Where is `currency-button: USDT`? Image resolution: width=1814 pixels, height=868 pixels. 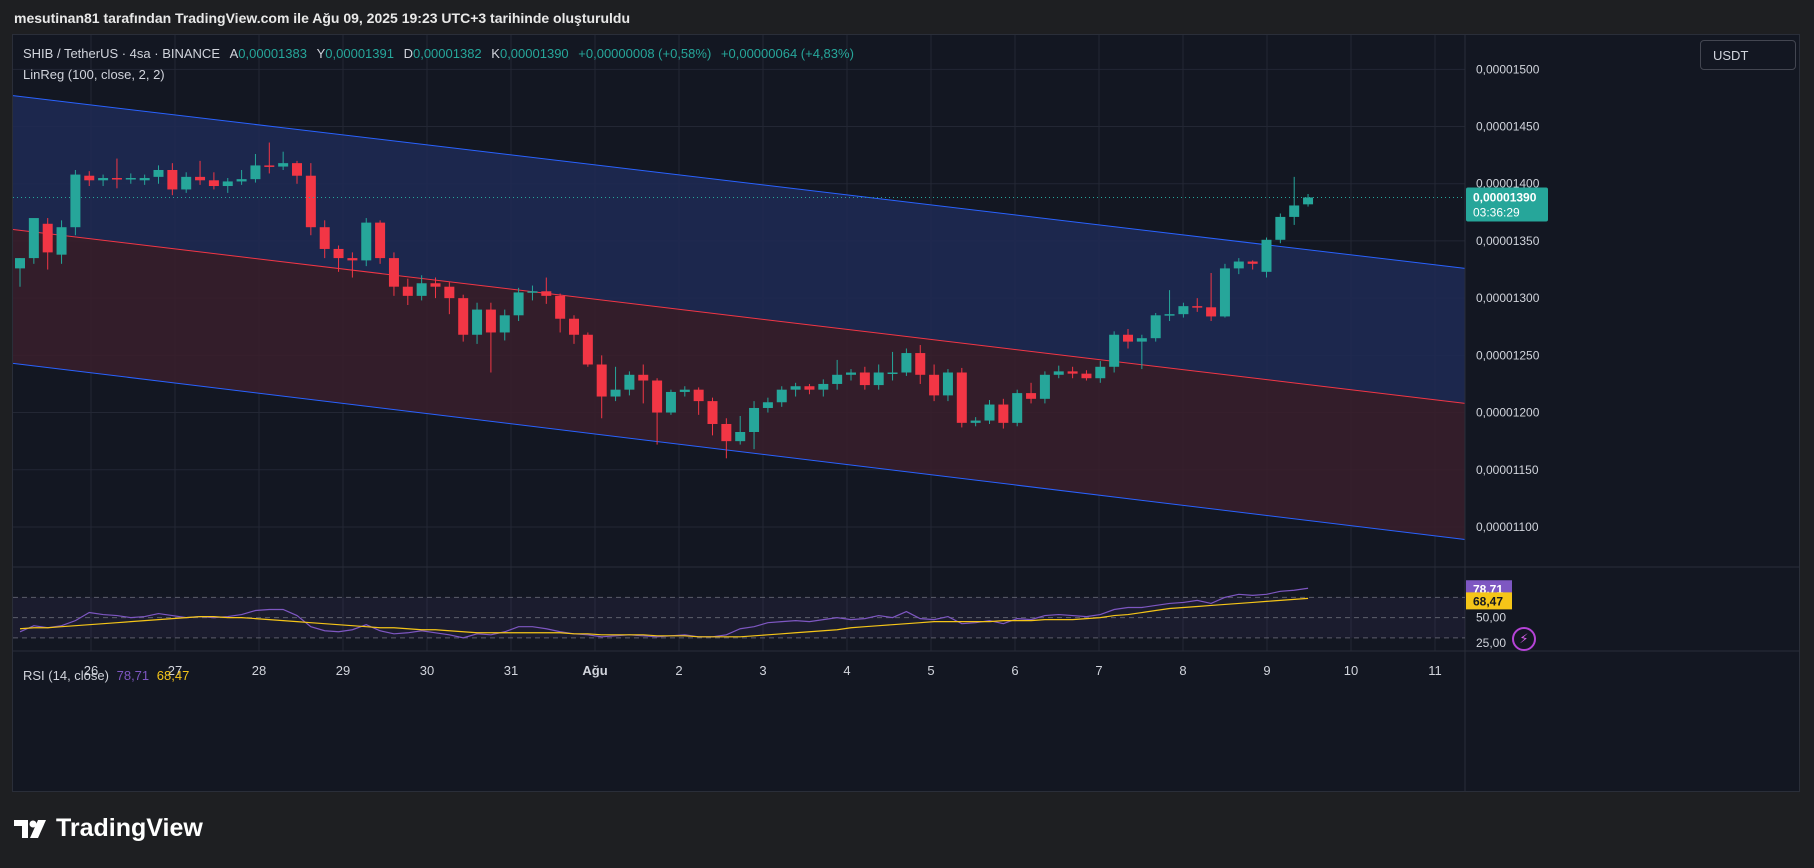
currency-button: USDT is located at coordinates (1748, 55).